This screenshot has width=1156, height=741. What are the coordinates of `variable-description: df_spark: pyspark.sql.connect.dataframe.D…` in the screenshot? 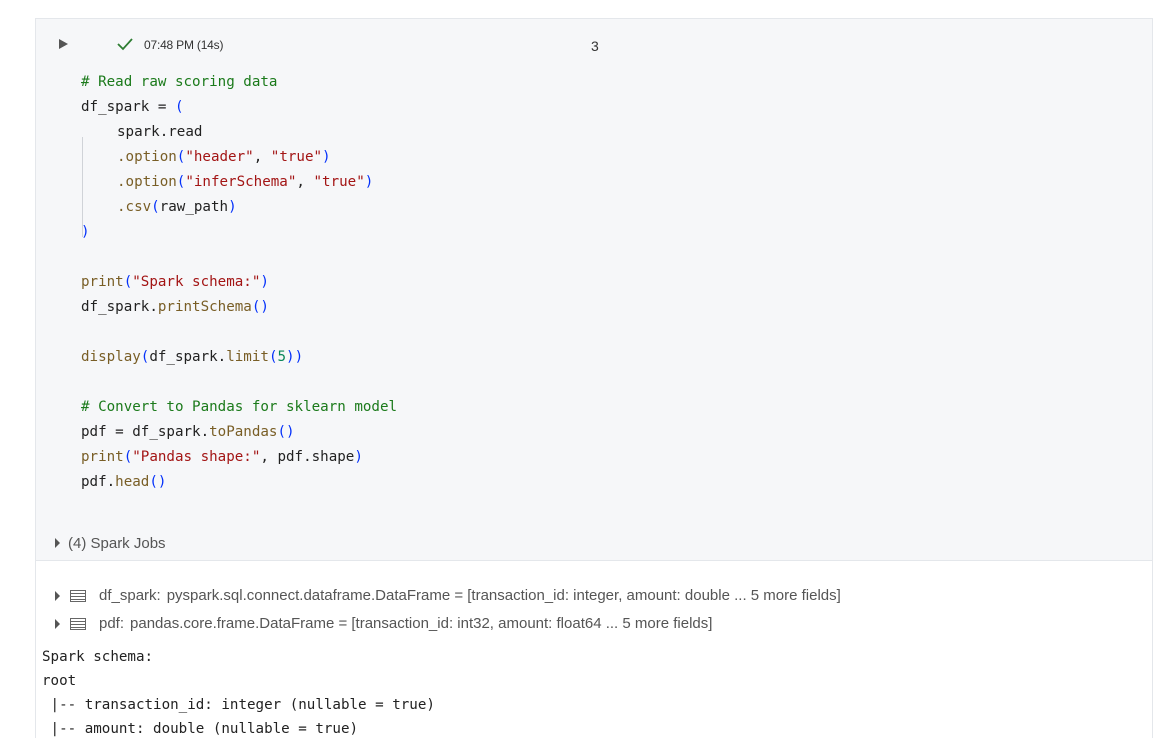 It's located at (470, 595).